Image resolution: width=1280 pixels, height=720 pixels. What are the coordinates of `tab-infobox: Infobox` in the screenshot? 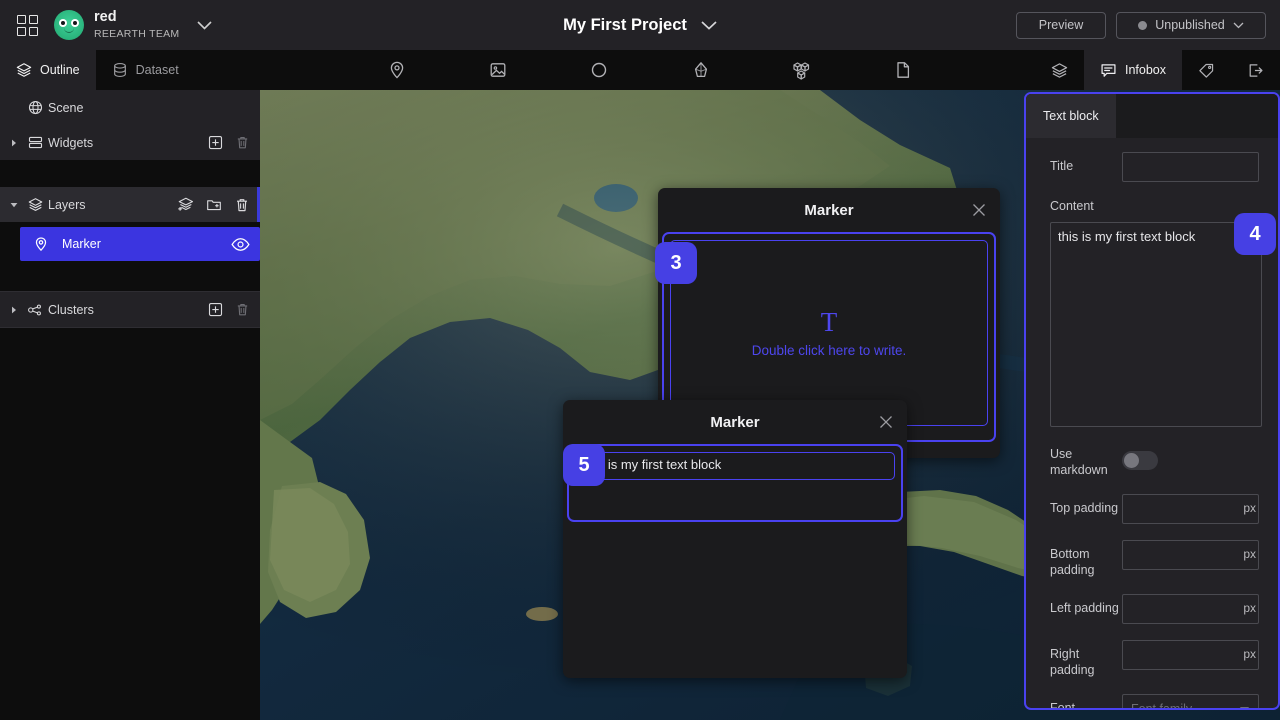 It's located at (1132, 70).